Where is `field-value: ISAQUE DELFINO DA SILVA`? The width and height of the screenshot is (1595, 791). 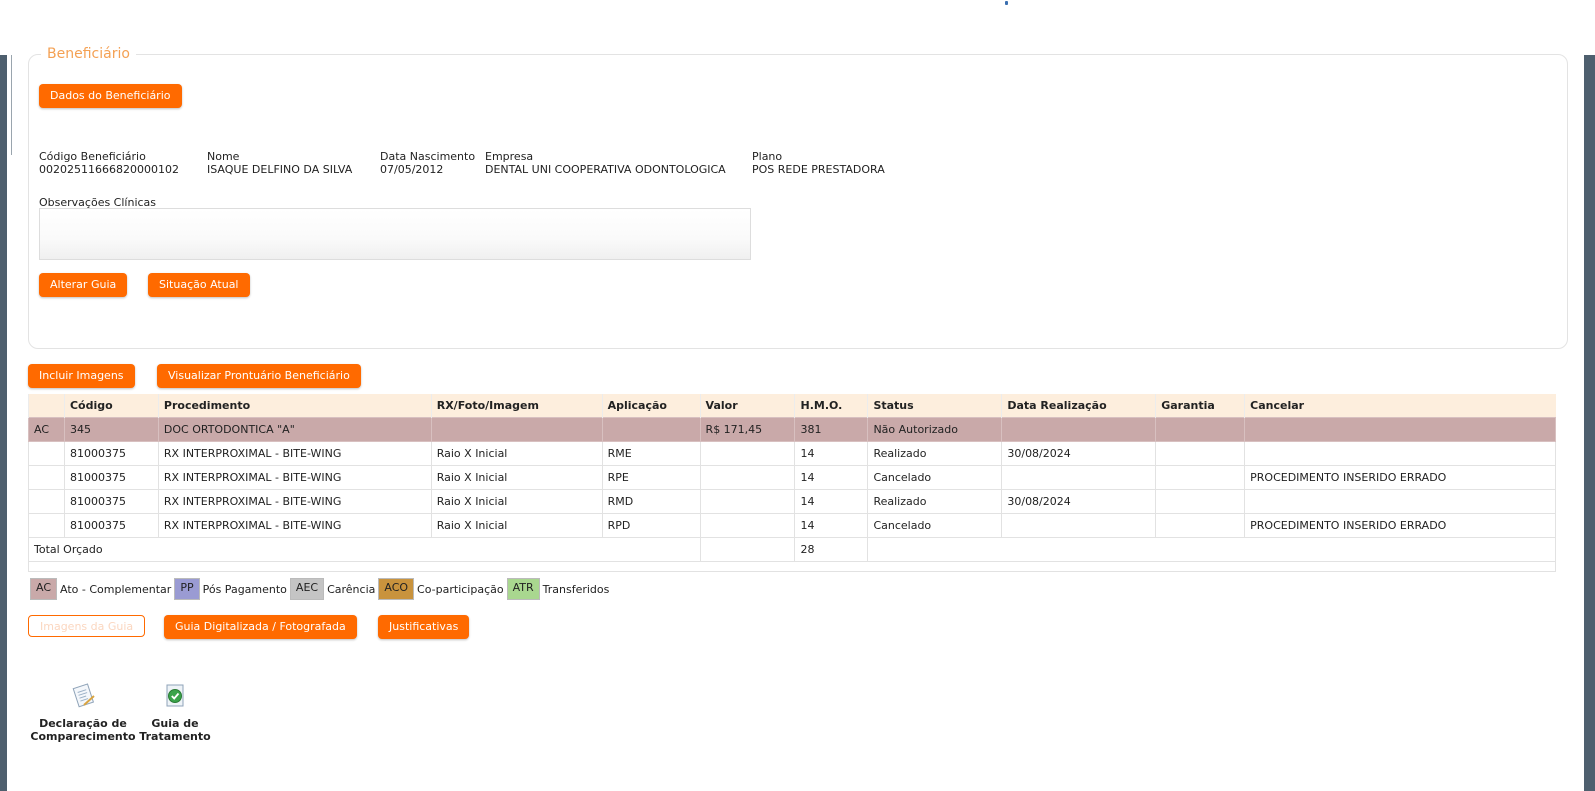 field-value: ISAQUE DELFINO DA SILVA is located at coordinates (280, 169).